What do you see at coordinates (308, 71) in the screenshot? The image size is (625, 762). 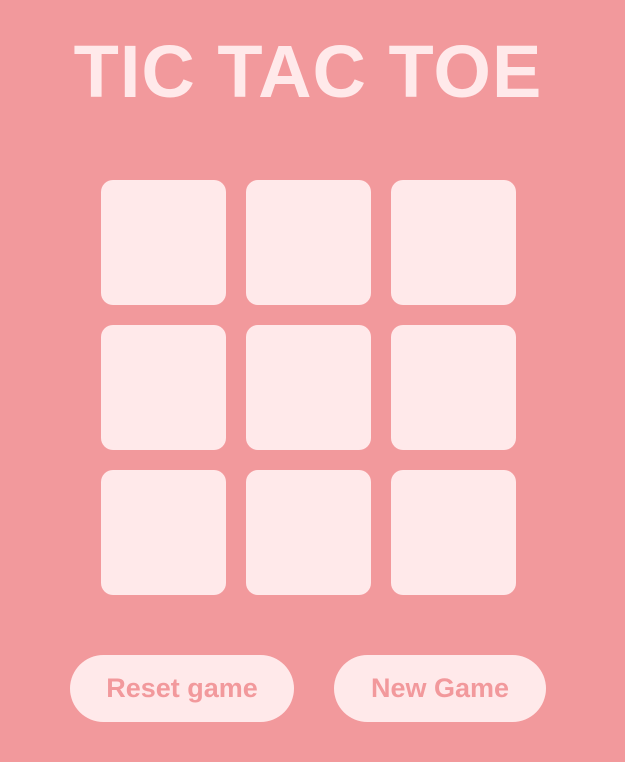 I see `game-title: TIC TAC TOE` at bounding box center [308, 71].